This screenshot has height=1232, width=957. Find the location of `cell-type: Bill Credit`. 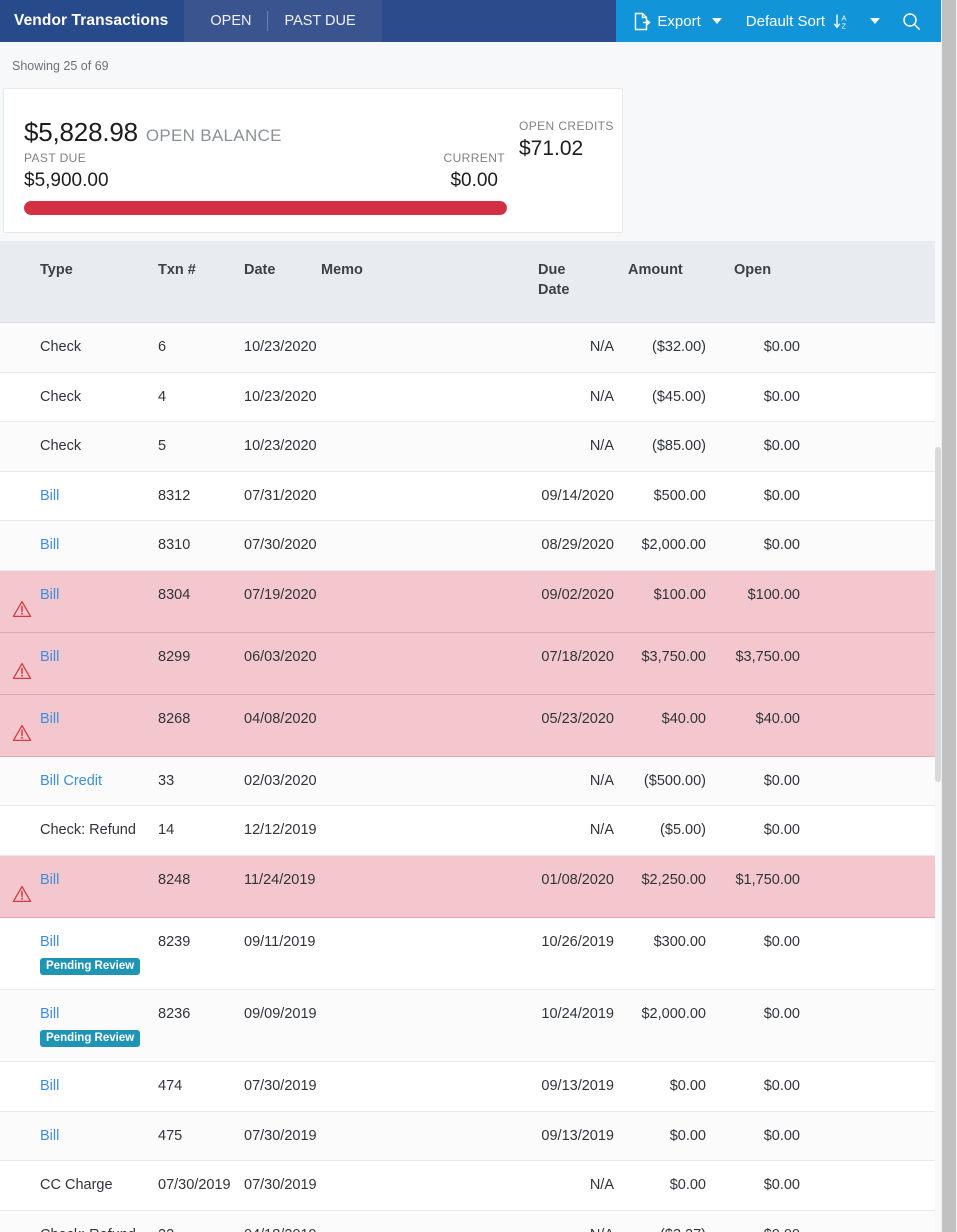

cell-type: Bill Credit is located at coordinates (99, 781).